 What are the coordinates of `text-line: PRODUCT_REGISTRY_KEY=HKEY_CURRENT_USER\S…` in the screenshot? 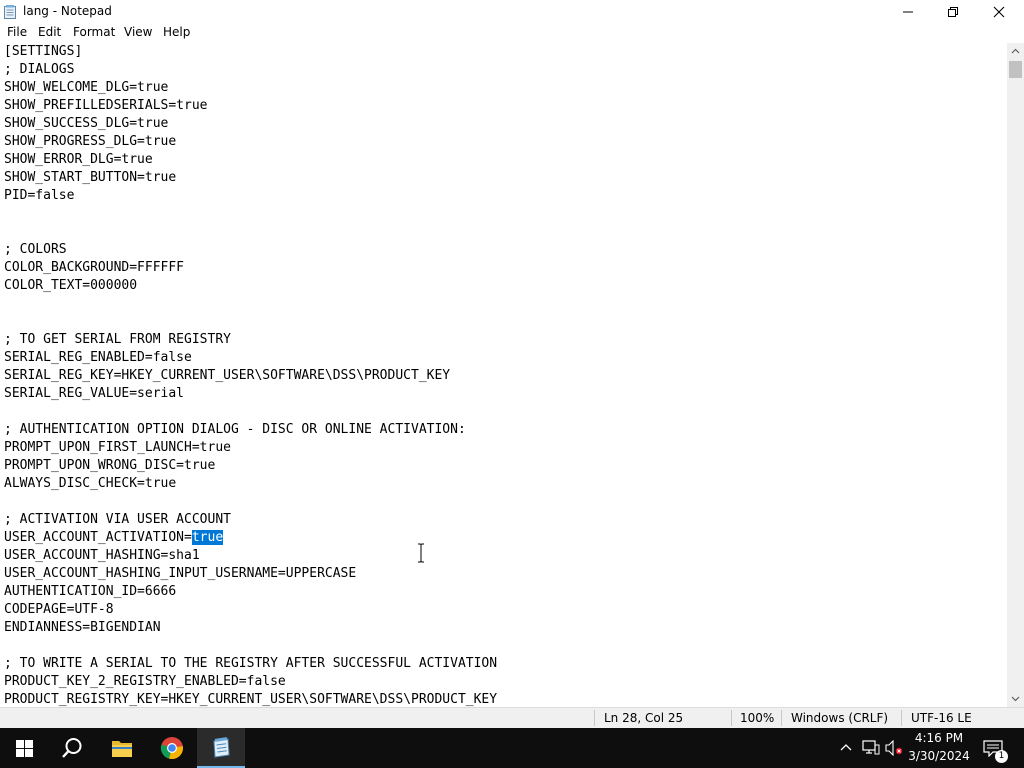 It's located at (250, 699).